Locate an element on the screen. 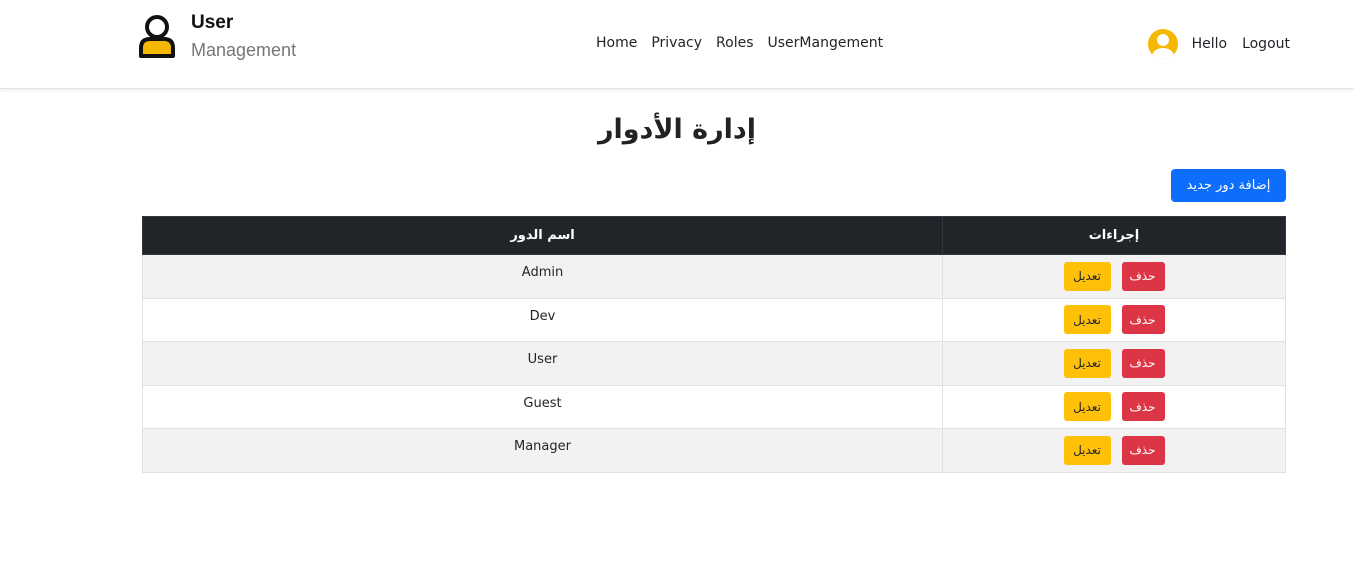 The image size is (1354, 566). nav-privacy-link: Privacy is located at coordinates (676, 43).